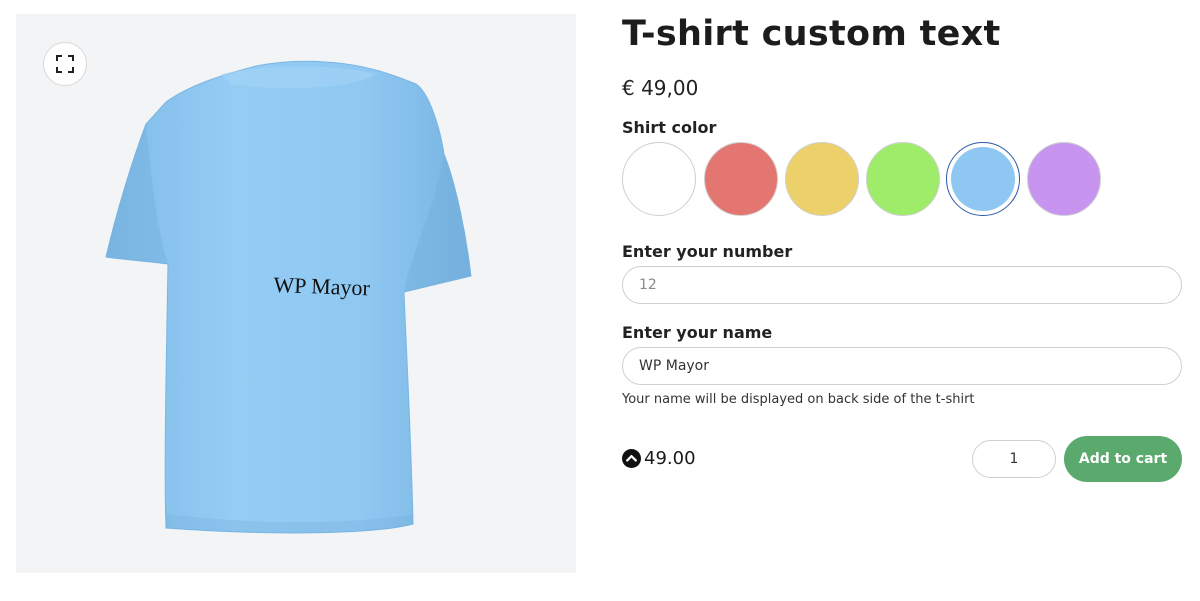 The width and height of the screenshot is (1200, 601). I want to click on total-price: 49.00, so click(659, 458).